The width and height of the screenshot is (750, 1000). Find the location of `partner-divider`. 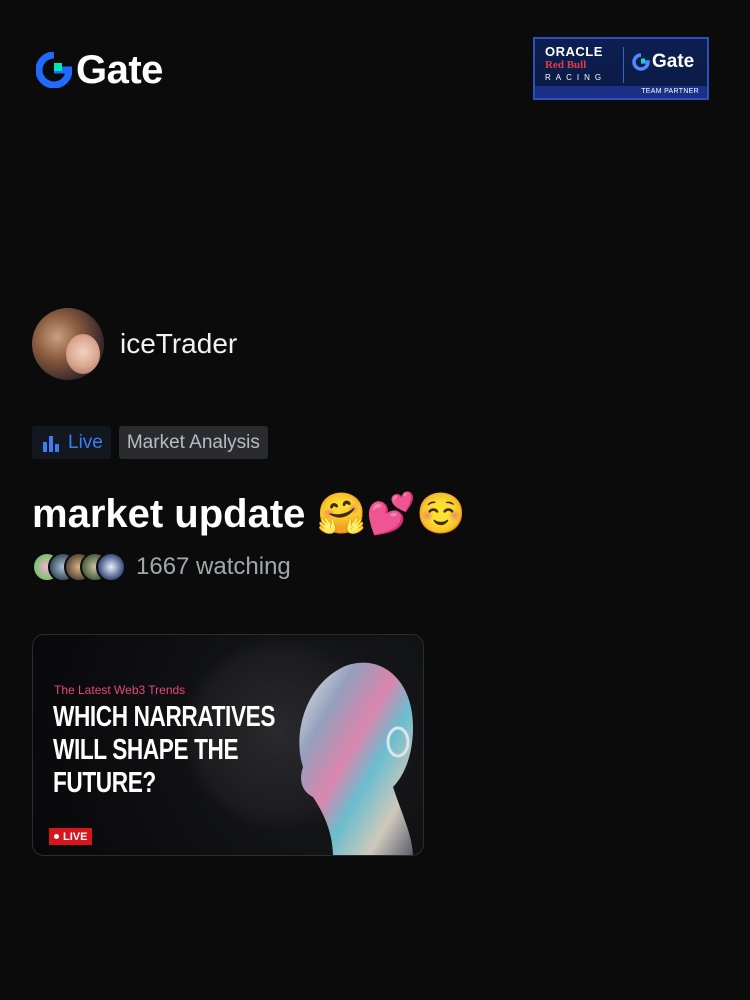

partner-divider is located at coordinates (623, 65).